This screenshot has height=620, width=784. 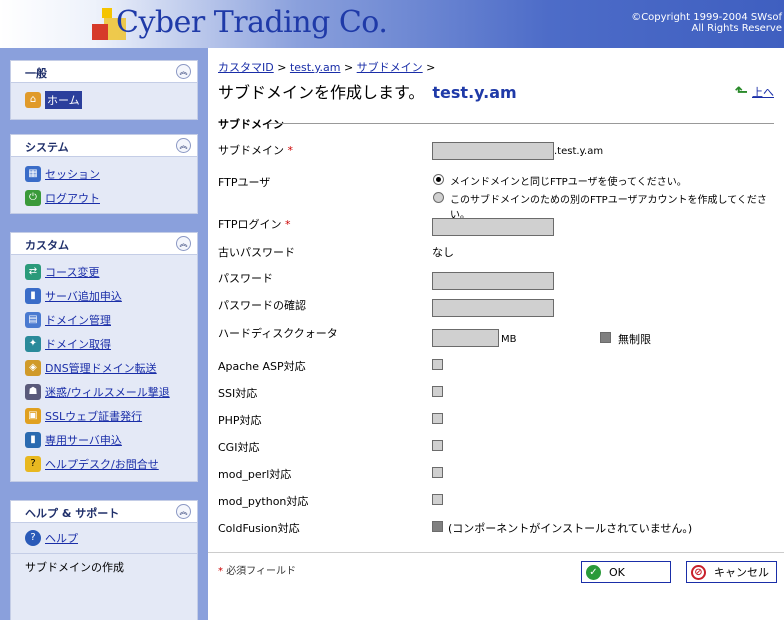 What do you see at coordinates (257, 571) in the screenshot?
I see `required-note: * 必須フィールド` at bounding box center [257, 571].